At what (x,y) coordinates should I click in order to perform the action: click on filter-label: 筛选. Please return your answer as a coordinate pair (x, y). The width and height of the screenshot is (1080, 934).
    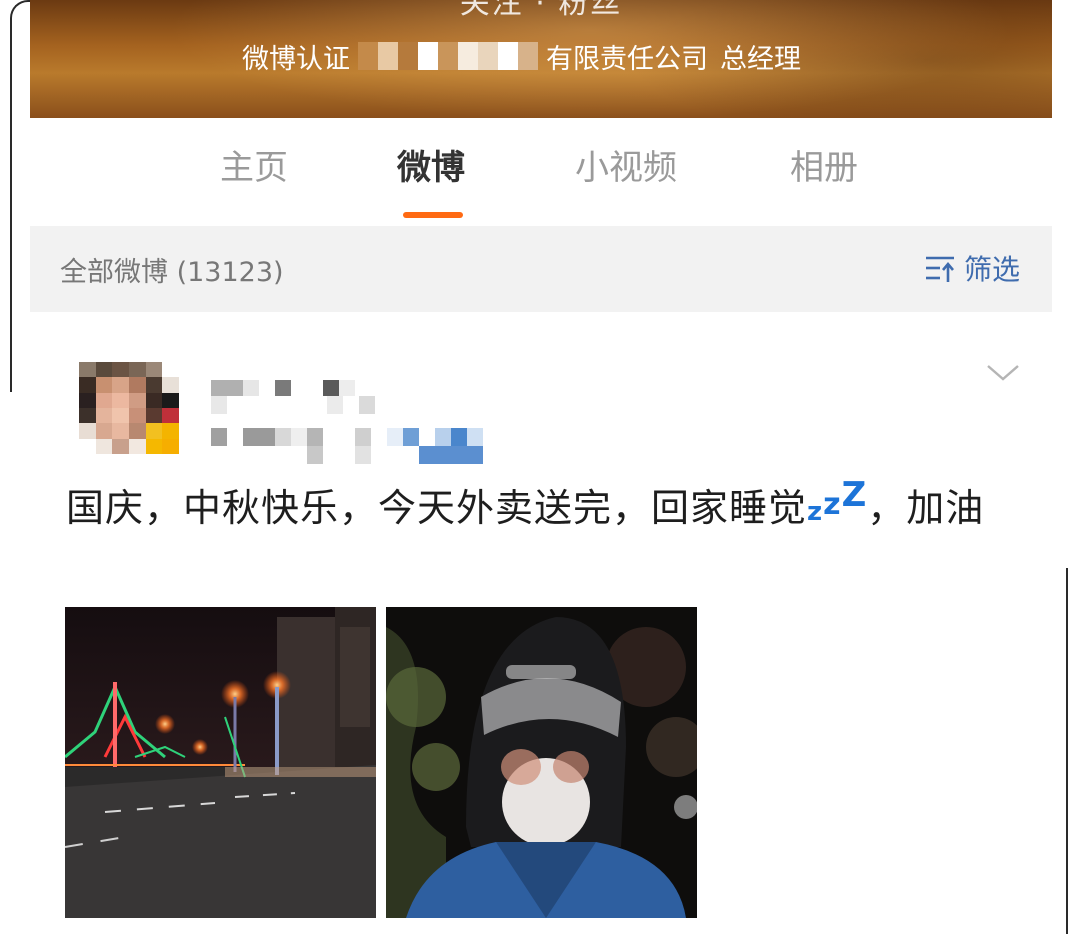
    Looking at the image, I should click on (991, 269).